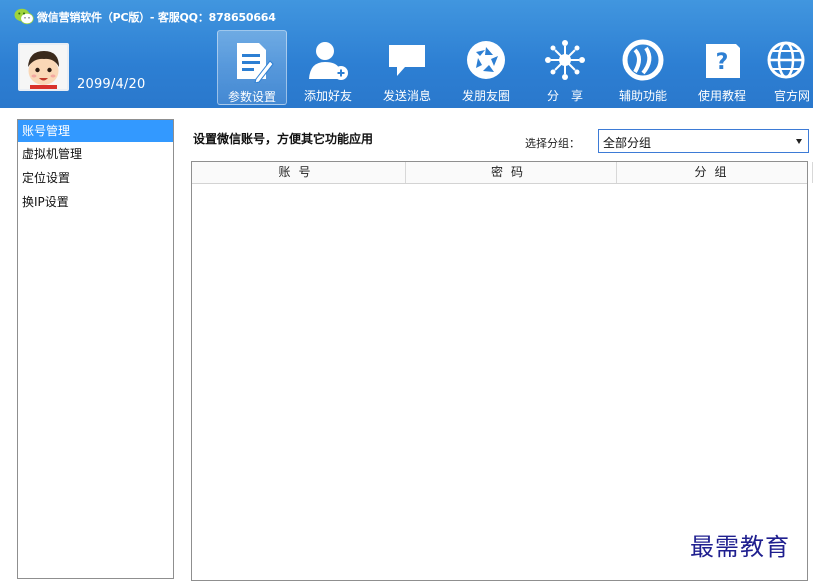 This screenshot has width=813, height=581. What do you see at coordinates (407, 60) in the screenshot?
I see `chat-bubble-icon` at bounding box center [407, 60].